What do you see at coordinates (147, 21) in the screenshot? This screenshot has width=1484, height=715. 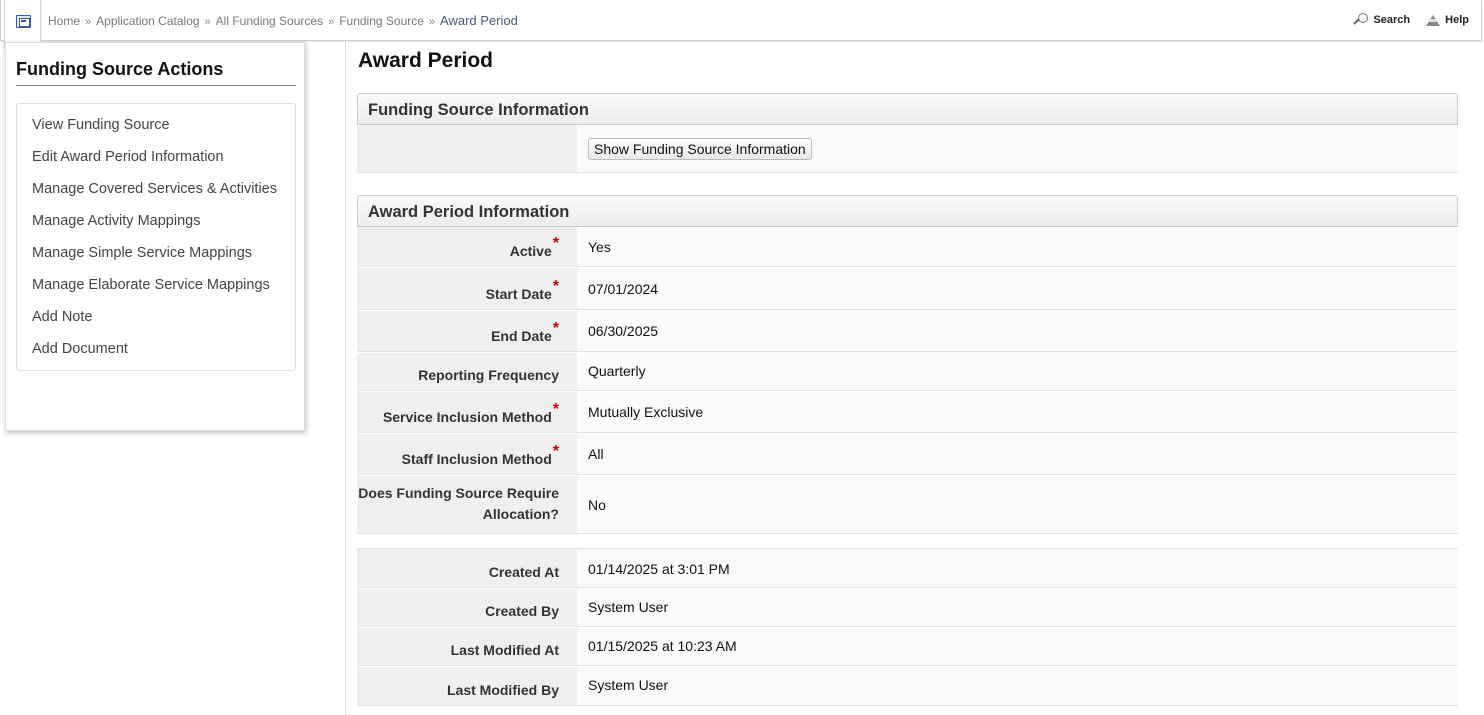 I see `breadcrumb-application-catalog: Application Catalog` at bounding box center [147, 21].